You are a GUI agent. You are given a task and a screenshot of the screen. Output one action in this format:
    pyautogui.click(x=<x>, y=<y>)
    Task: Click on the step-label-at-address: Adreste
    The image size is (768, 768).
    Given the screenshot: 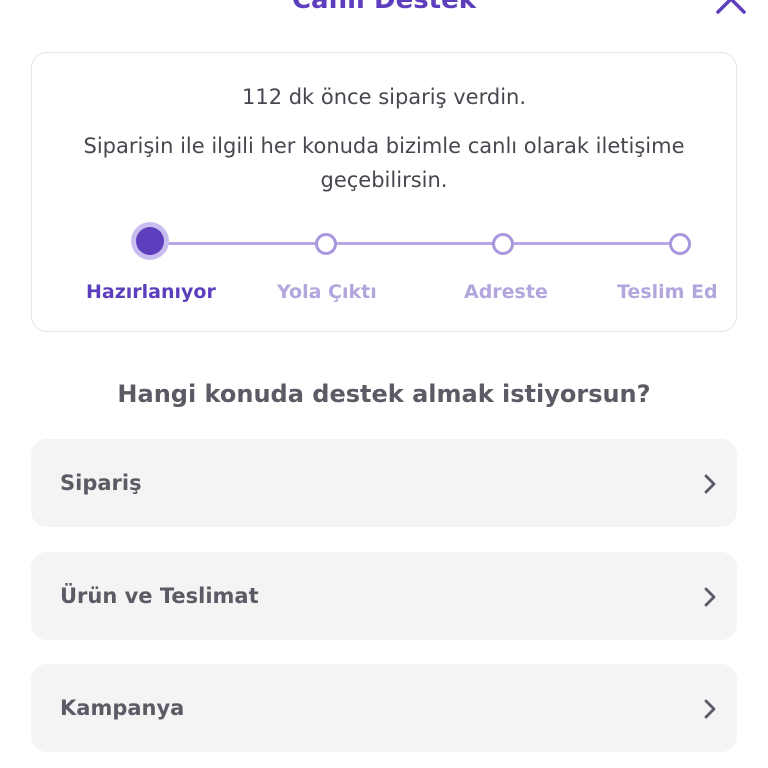 What is the action you would take?
    pyautogui.click(x=506, y=292)
    